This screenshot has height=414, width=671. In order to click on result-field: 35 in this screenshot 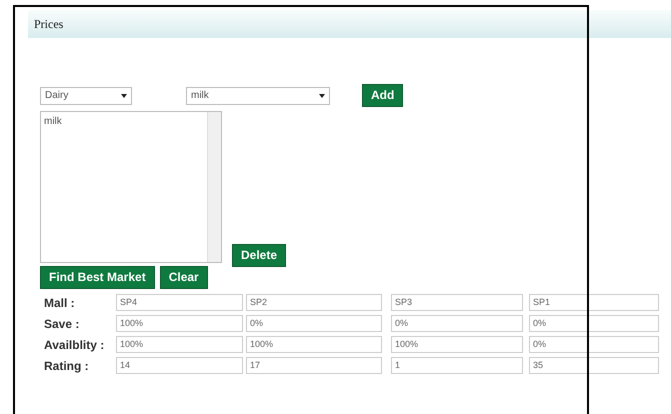, I will do `click(594, 365)`.